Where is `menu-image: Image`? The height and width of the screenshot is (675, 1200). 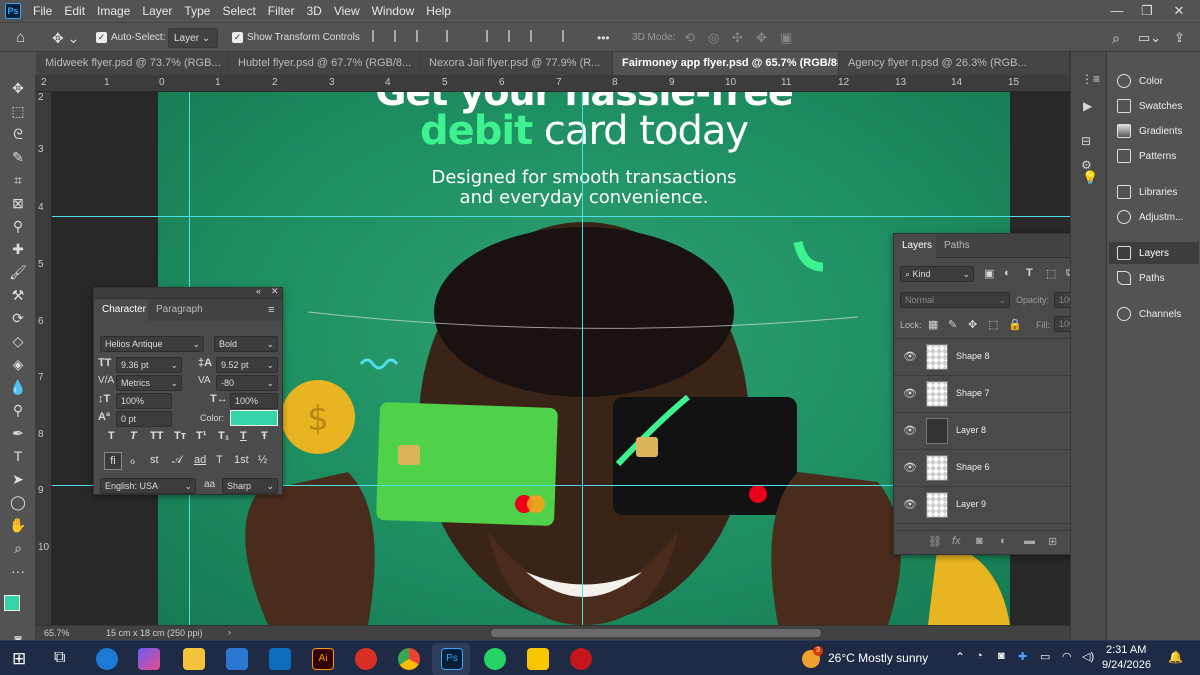
menu-image: Image is located at coordinates (113, 11).